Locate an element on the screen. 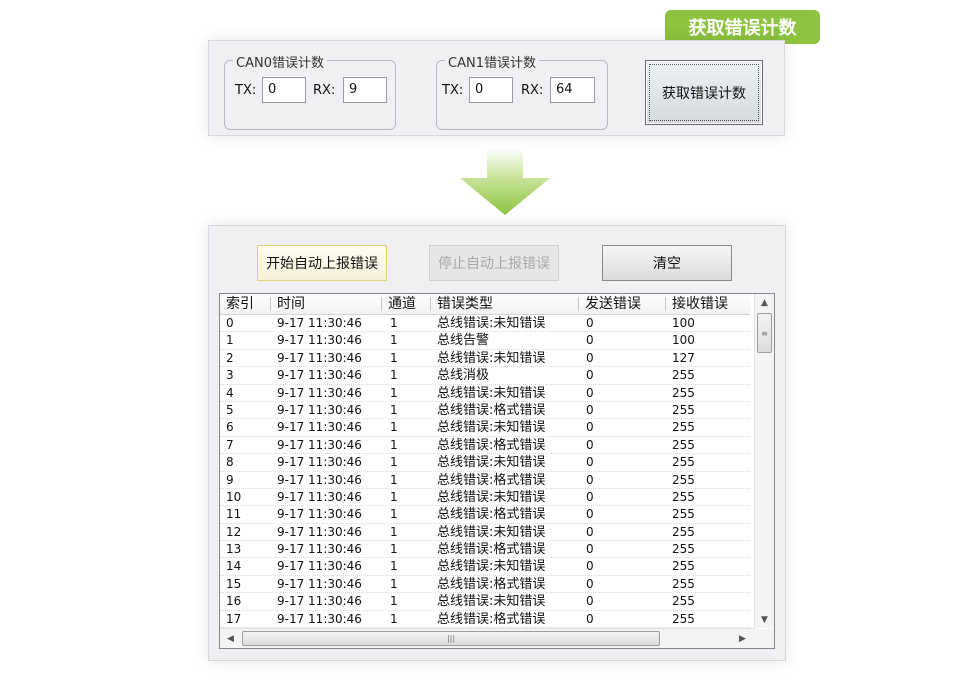 This screenshot has width=980, height=700. table-row: 12 9-17 11:30:46 1 总线错误:未知错误 0 255 is located at coordinates (485, 533).